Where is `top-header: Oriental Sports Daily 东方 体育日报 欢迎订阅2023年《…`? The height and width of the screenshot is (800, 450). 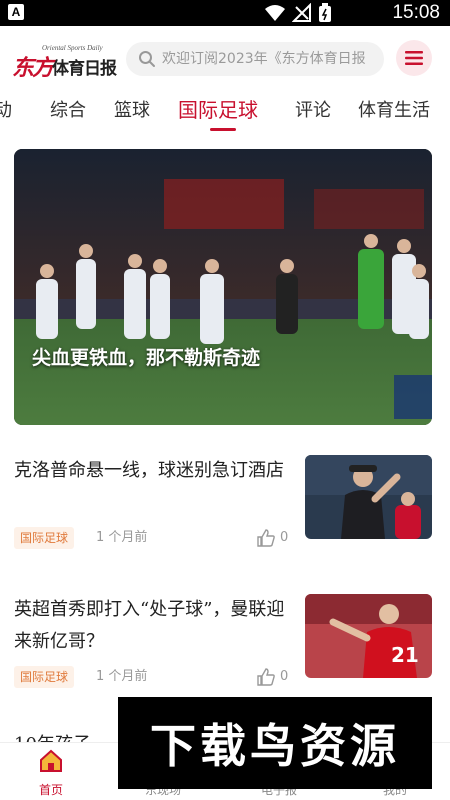 top-header: Oriental Sports Daily 东方 体育日报 欢迎订阅2023年《… is located at coordinates (225, 58).